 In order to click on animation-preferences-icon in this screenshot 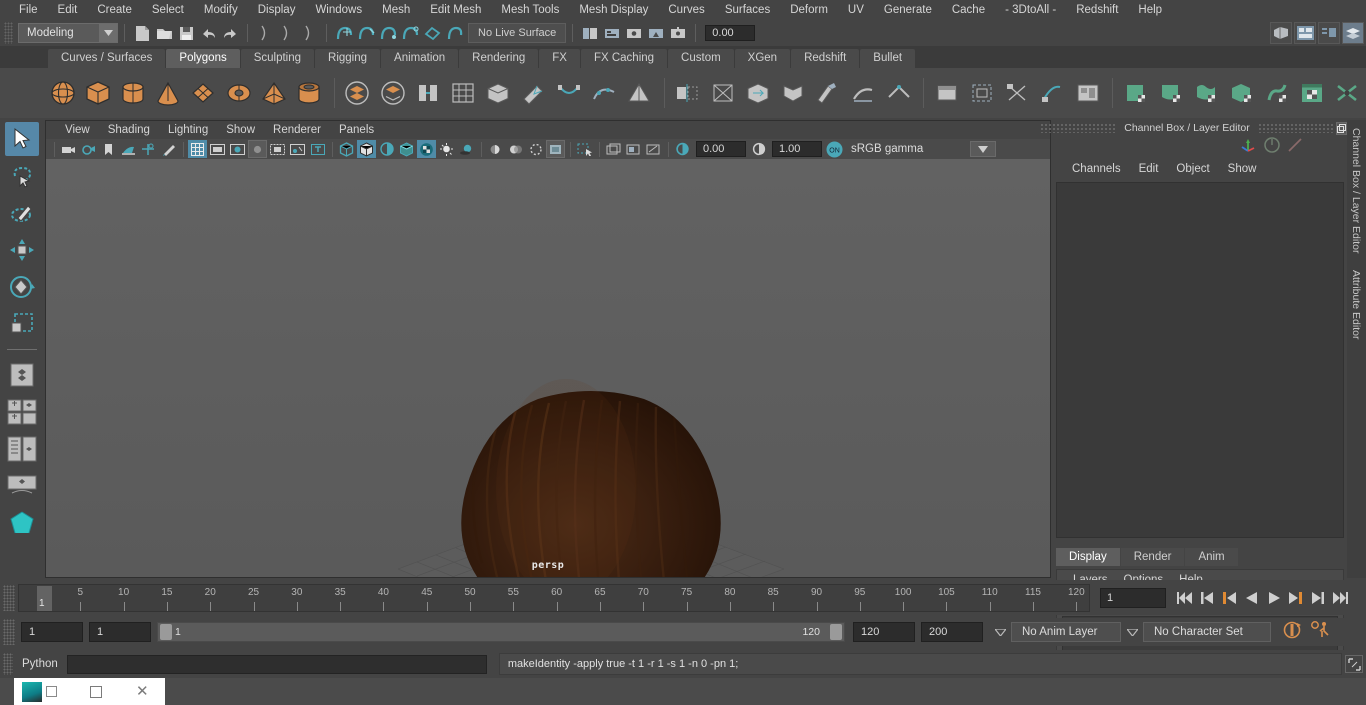, I will do `click(1320, 632)`.